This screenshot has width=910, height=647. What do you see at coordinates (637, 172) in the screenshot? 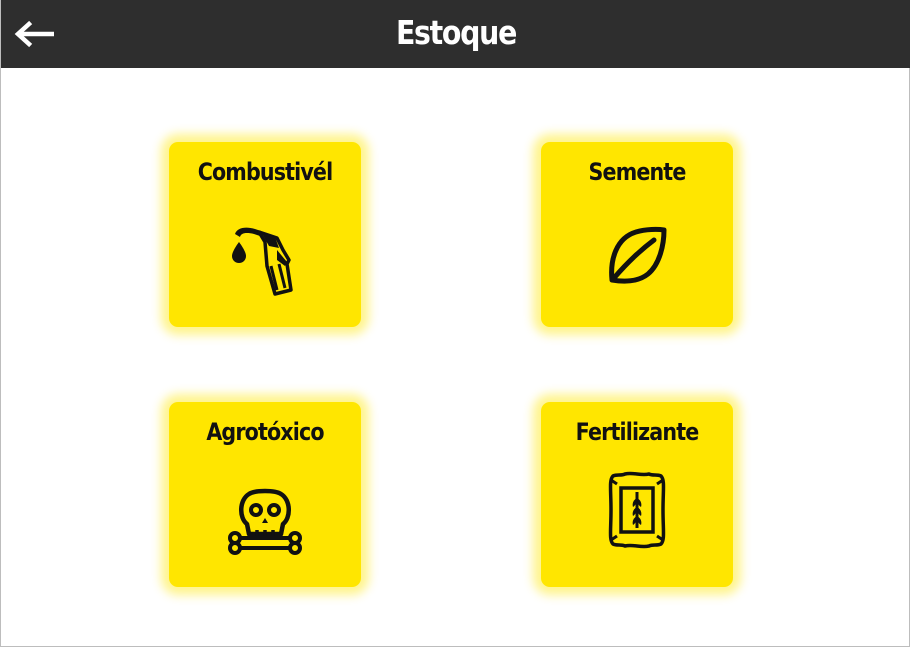
I see `category-label: Semente` at bounding box center [637, 172].